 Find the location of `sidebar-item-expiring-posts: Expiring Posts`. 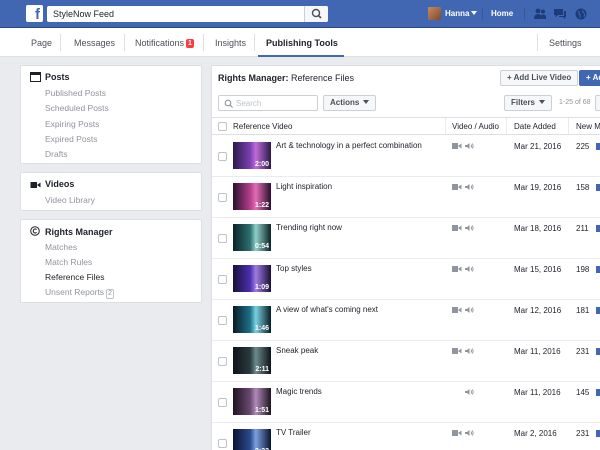

sidebar-item-expiring-posts: Expiring Posts is located at coordinates (72, 124).